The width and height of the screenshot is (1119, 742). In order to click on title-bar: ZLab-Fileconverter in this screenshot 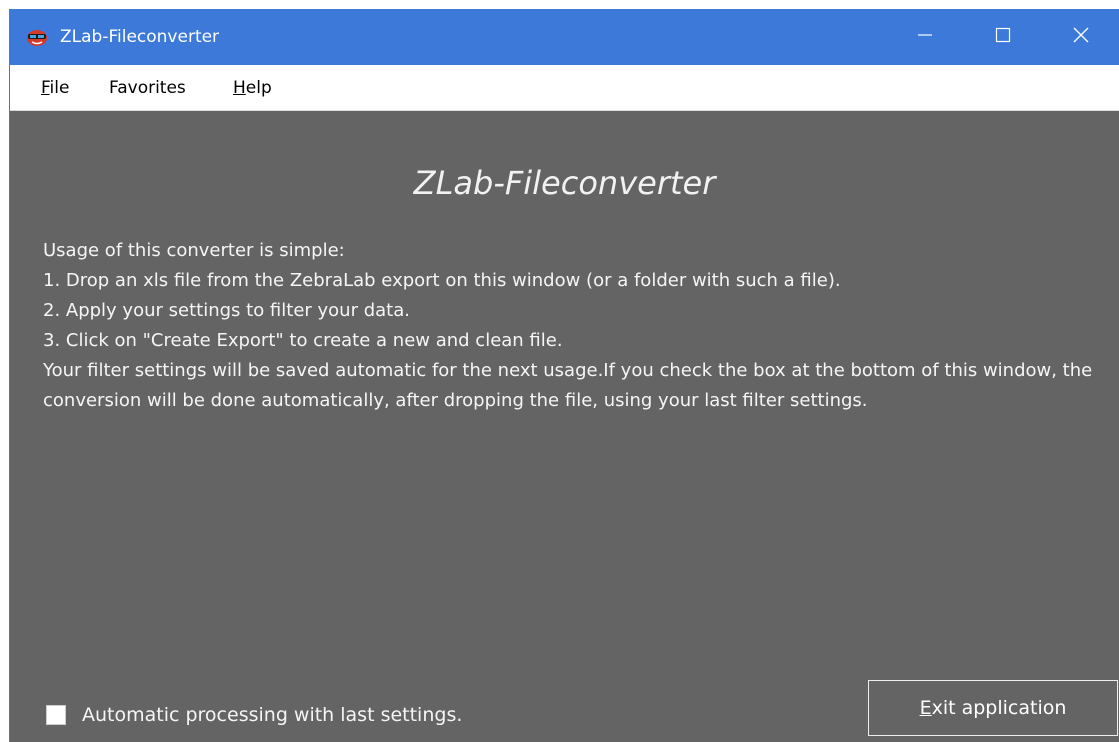, I will do `click(564, 37)`.